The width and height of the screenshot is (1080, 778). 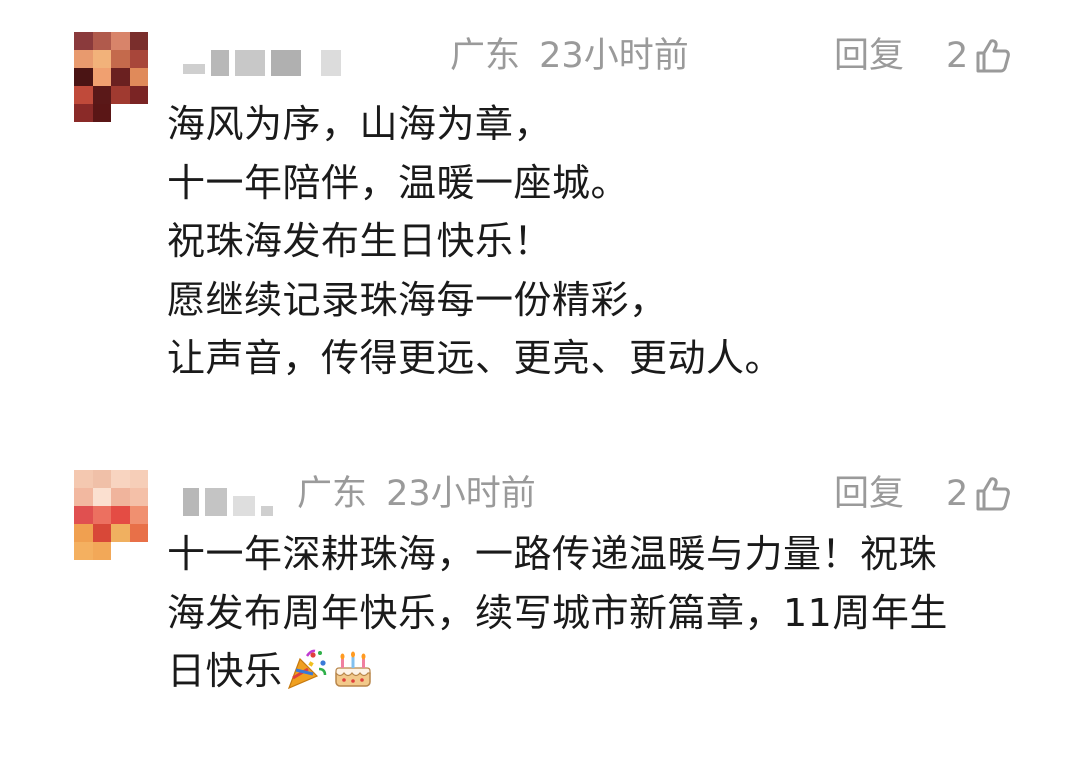 What do you see at coordinates (225, 671) in the screenshot?
I see `comment-line: 日快乐` at bounding box center [225, 671].